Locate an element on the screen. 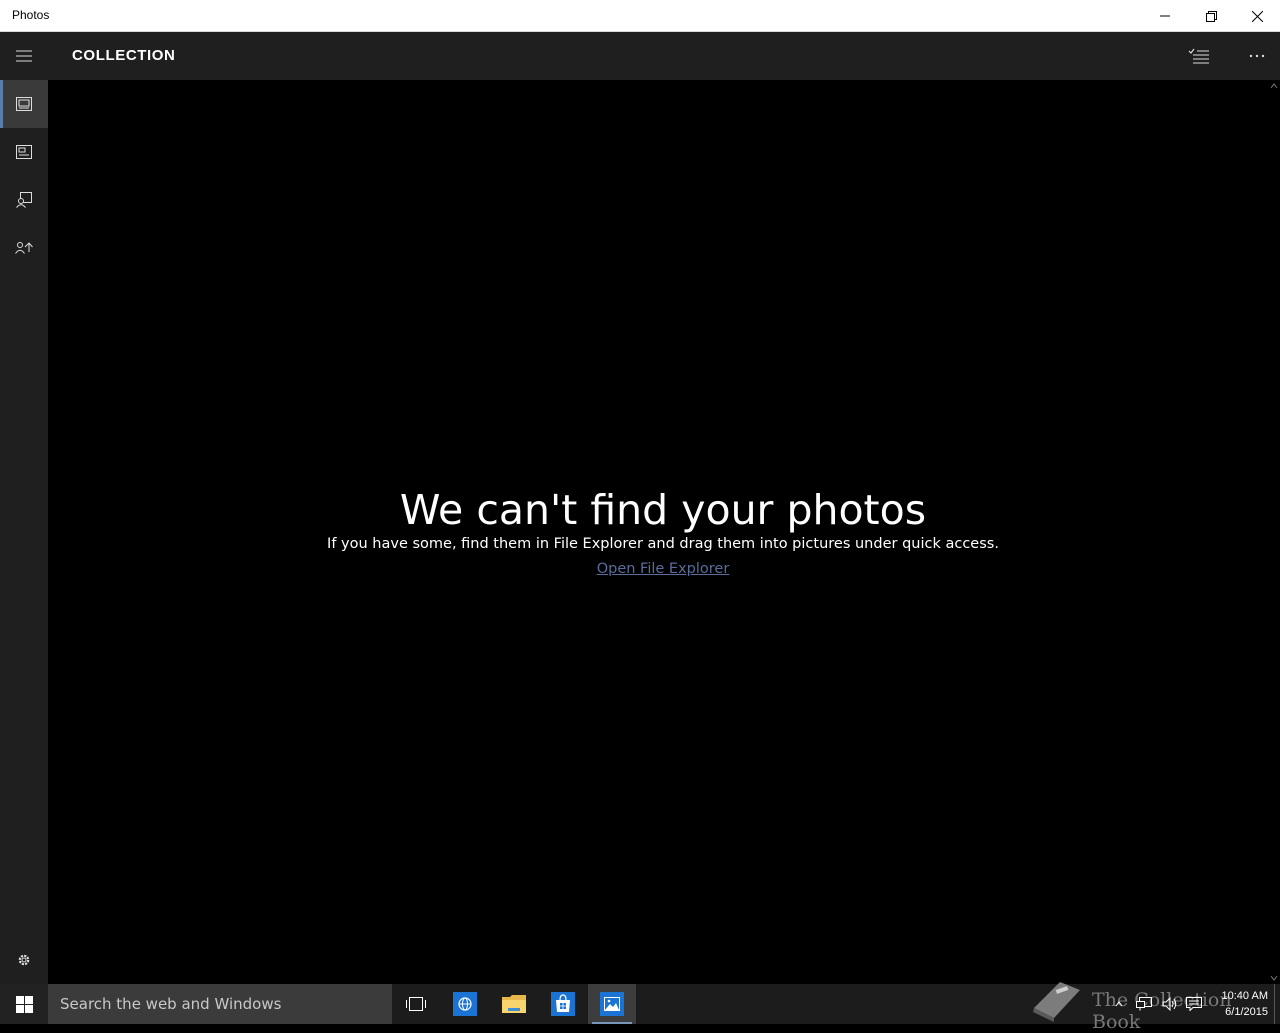 The height and width of the screenshot is (1033, 1280). taskbar-clock: 10:40 AM 6/1/2015 is located at coordinates (1237, 1004).